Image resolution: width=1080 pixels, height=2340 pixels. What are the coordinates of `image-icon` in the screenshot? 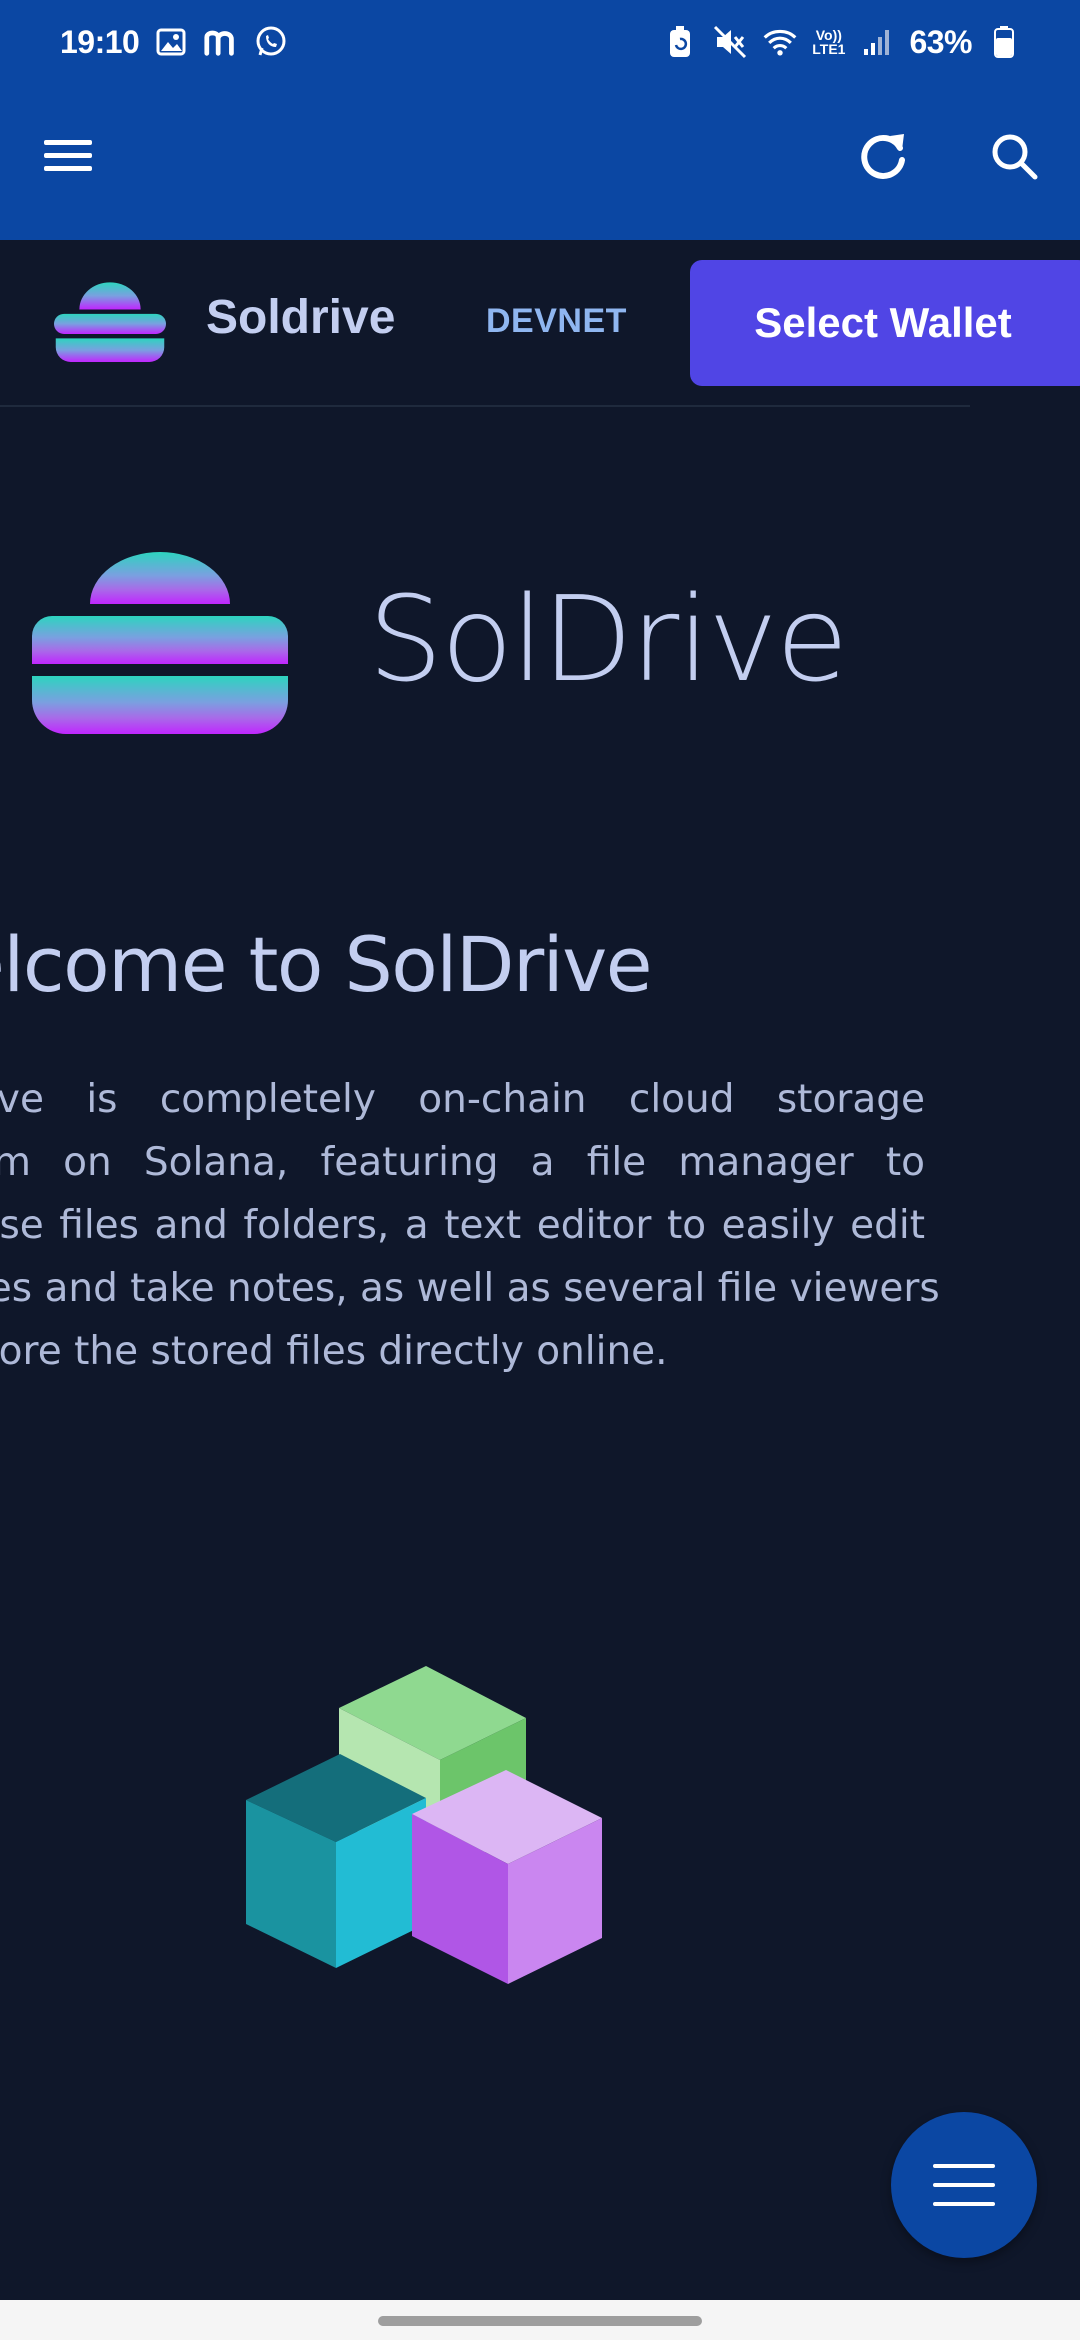 It's located at (171, 42).